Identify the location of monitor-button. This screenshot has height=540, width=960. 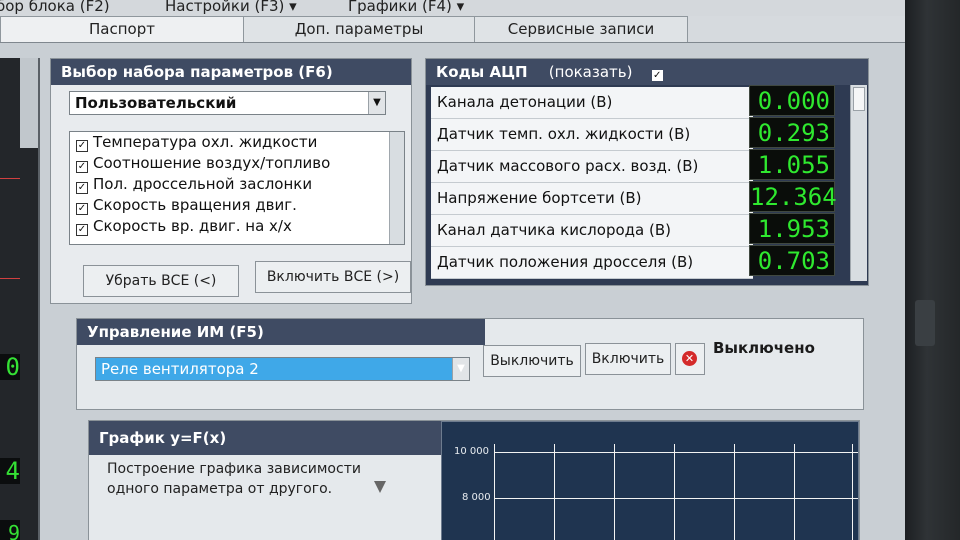
(925, 323).